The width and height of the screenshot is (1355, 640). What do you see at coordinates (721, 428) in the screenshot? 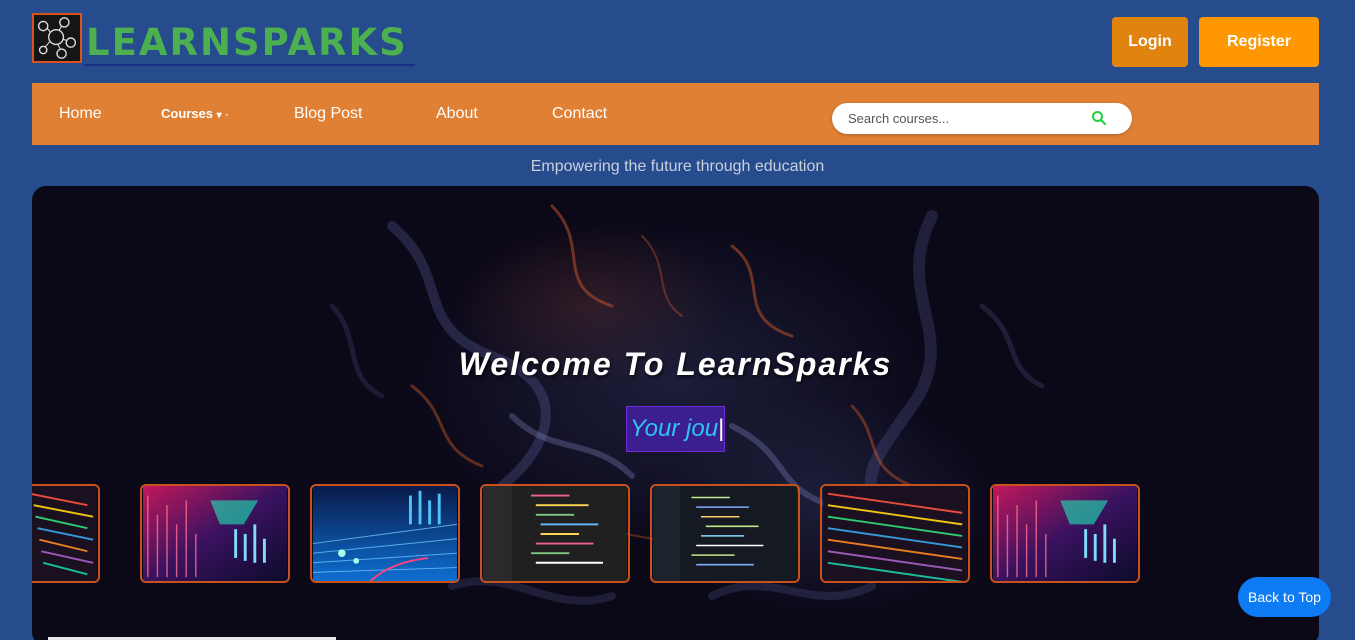
I see `typing-cursor: |` at bounding box center [721, 428].